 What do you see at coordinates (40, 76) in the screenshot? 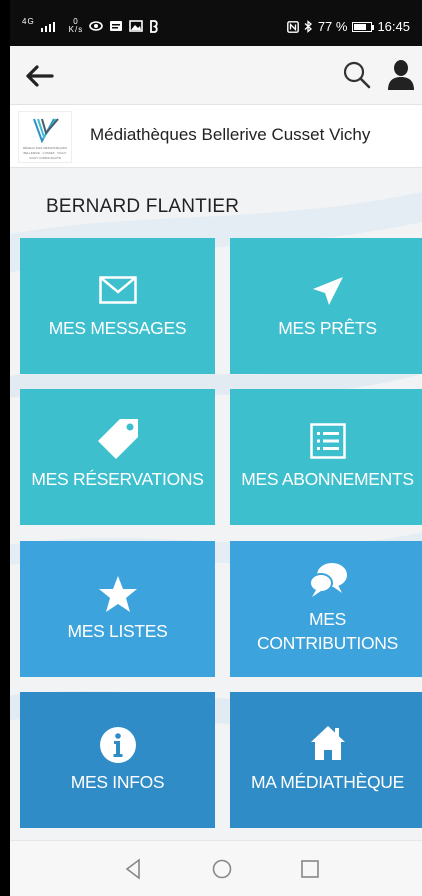
I see `arrow-left-icon` at bounding box center [40, 76].